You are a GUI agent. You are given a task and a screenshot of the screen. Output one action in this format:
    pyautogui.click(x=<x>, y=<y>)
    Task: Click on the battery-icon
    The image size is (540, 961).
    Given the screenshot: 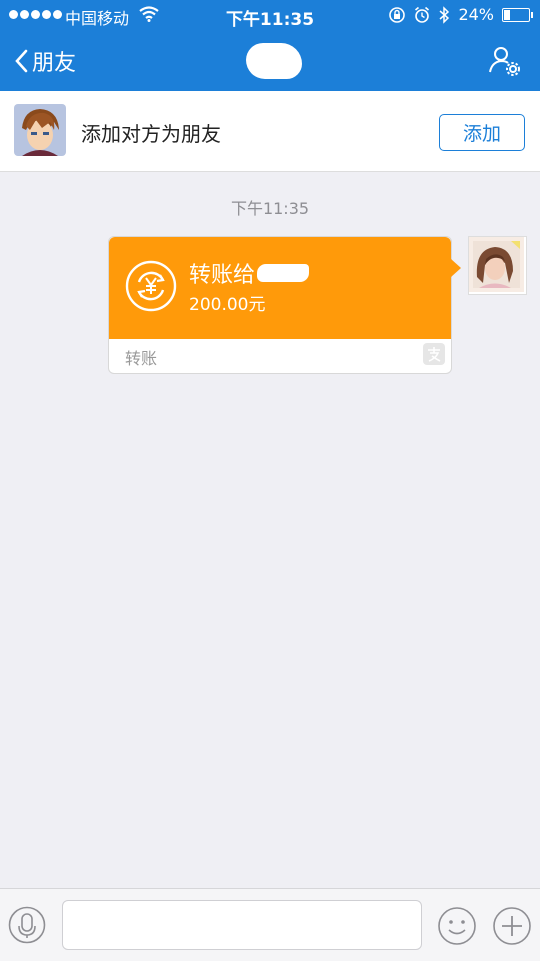 What is the action you would take?
    pyautogui.click(x=517, y=14)
    